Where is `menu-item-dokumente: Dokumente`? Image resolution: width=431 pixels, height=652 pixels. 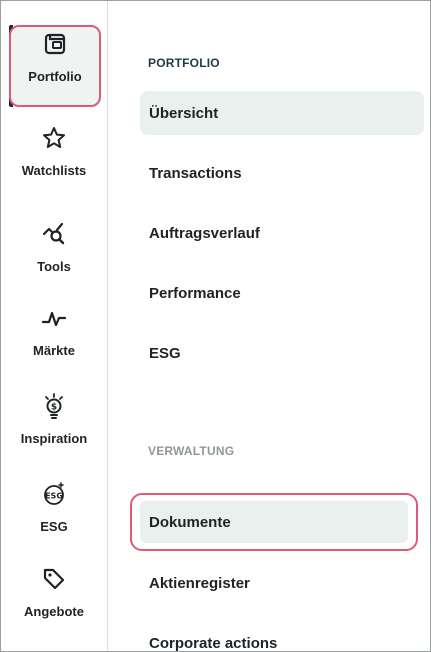 menu-item-dokumente: Dokumente is located at coordinates (274, 522).